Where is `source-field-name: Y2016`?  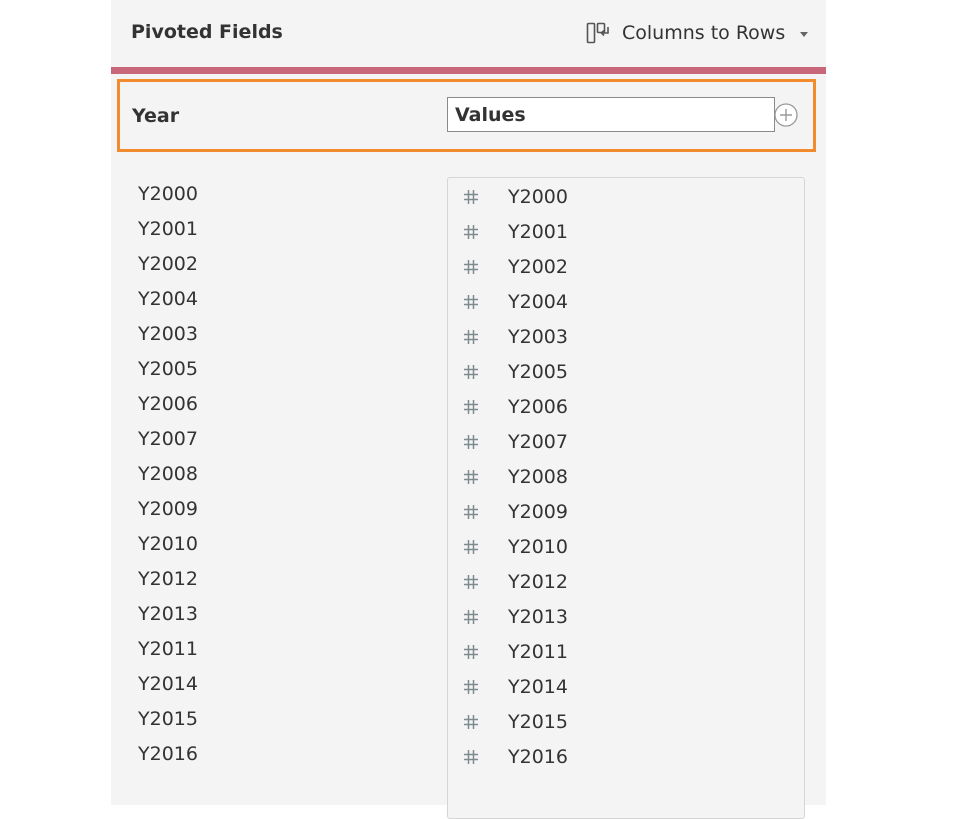
source-field-name: Y2016 is located at coordinates (538, 757).